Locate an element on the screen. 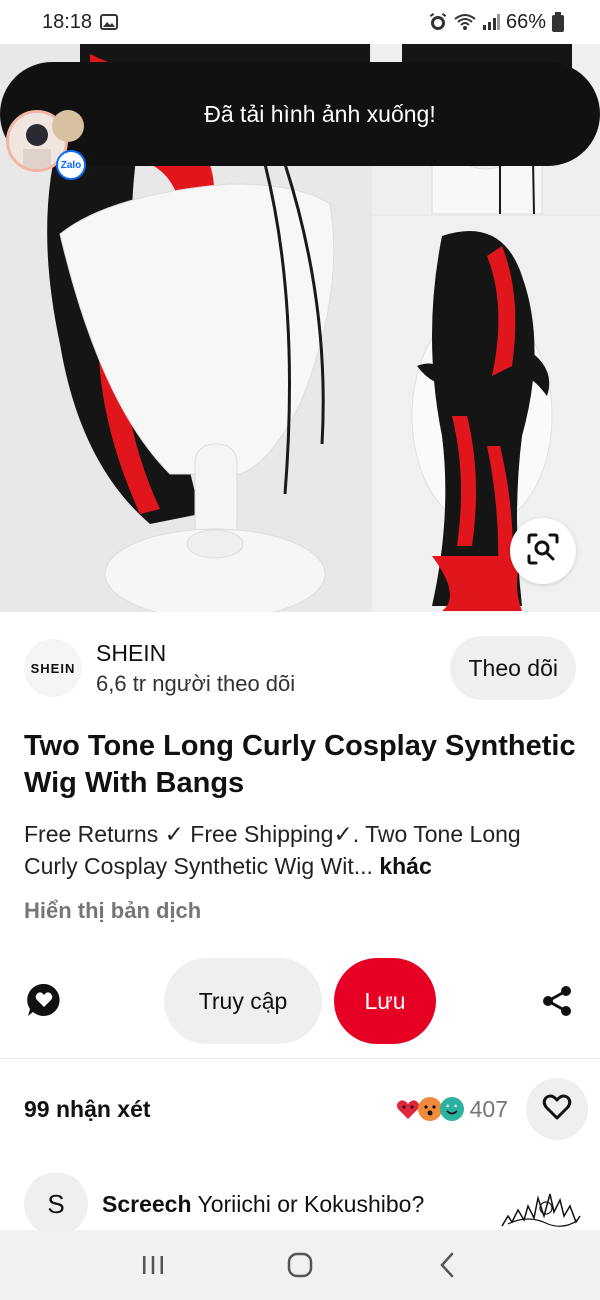  wifi-icon is located at coordinates (465, 22).